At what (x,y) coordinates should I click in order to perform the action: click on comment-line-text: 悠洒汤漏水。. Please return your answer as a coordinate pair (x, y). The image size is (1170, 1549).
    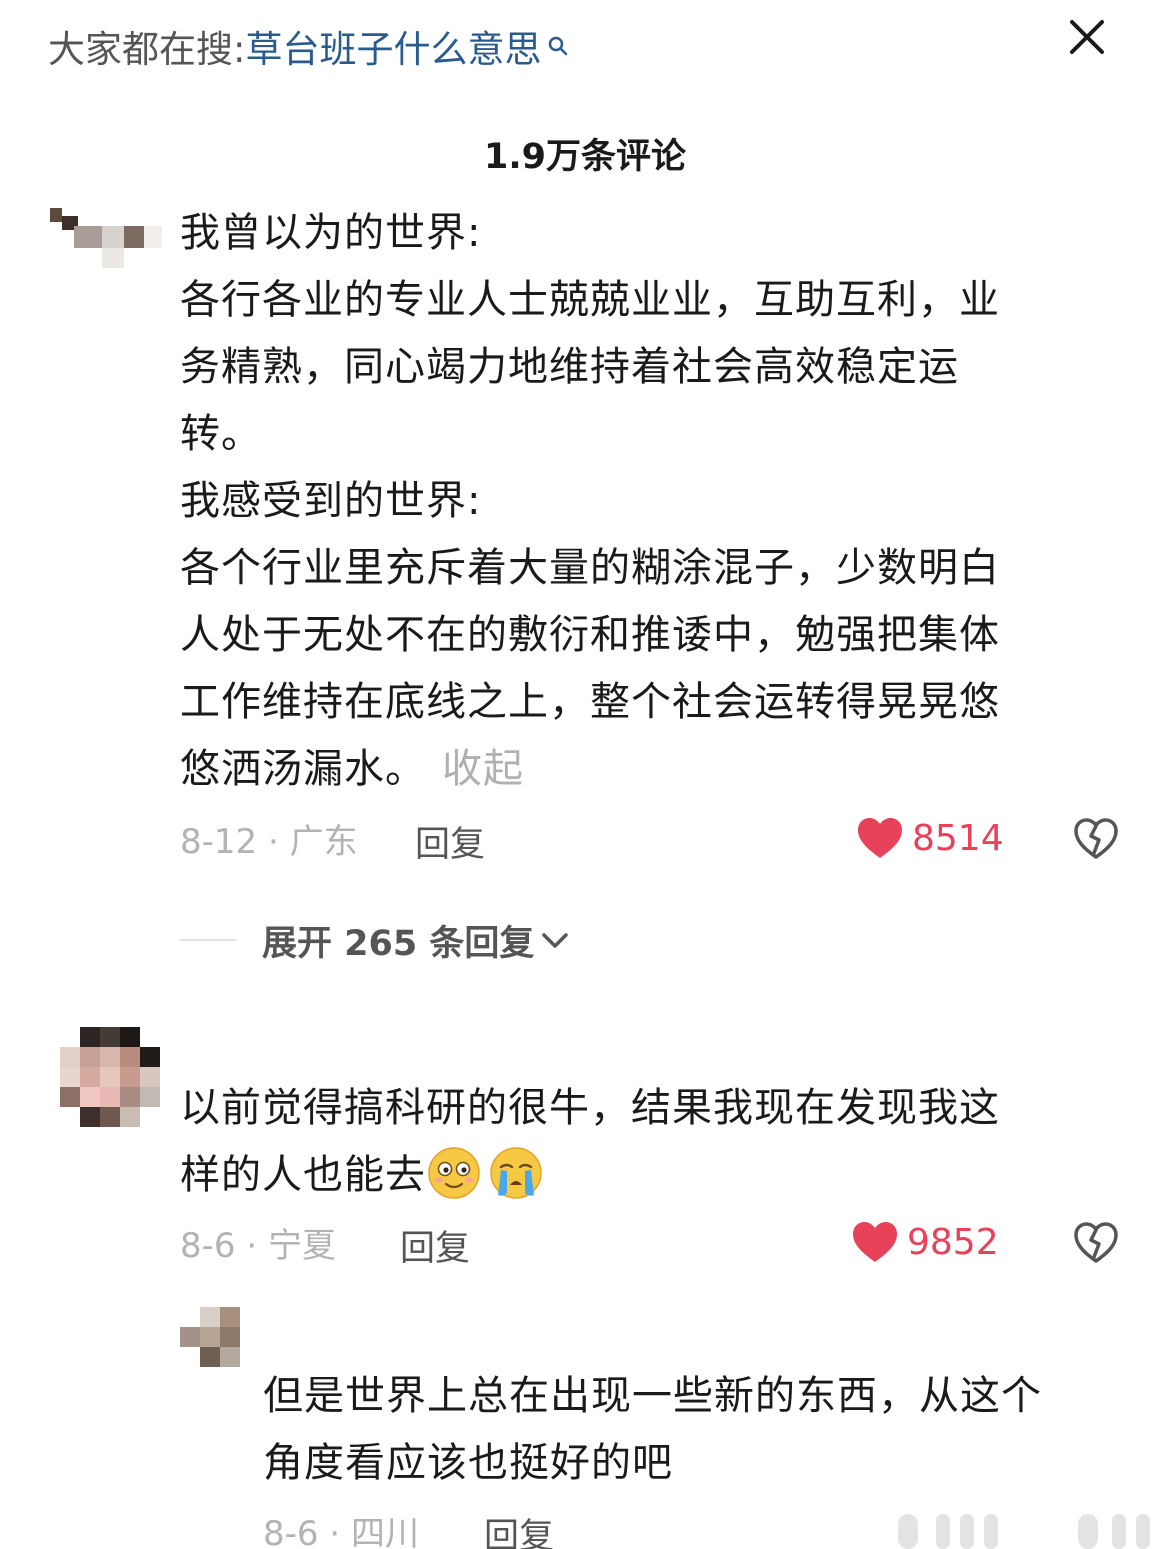
    Looking at the image, I should click on (303, 769).